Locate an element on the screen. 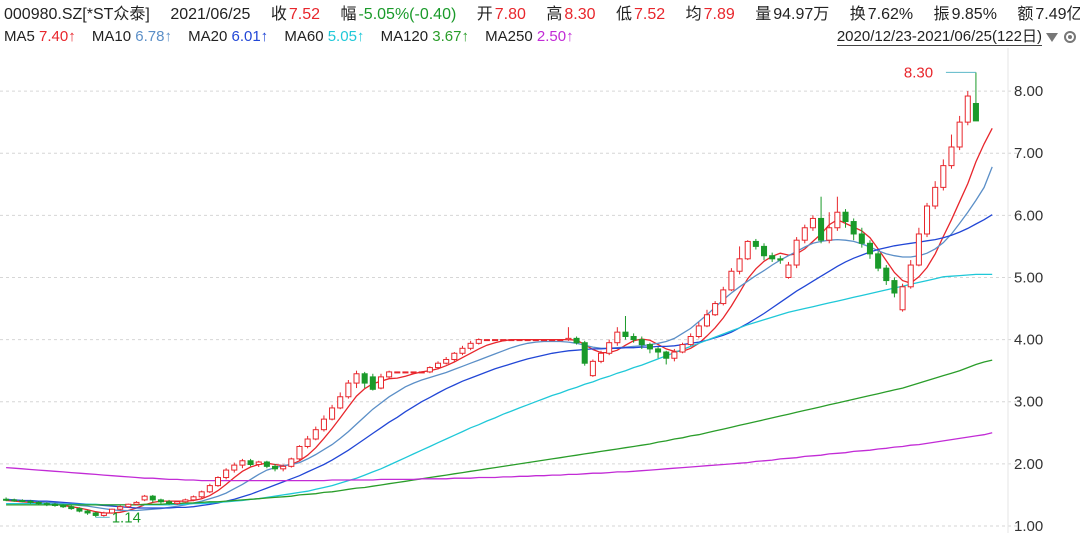  date-range-selector: 2020/12/23-2021/06/25(122日) is located at coordinates (956, 37).